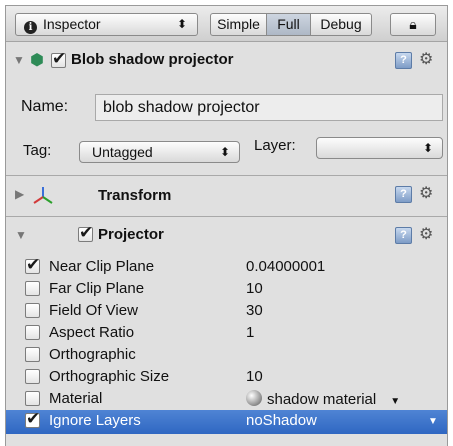  I want to click on property-label: Aspect Ratio, so click(92, 332).